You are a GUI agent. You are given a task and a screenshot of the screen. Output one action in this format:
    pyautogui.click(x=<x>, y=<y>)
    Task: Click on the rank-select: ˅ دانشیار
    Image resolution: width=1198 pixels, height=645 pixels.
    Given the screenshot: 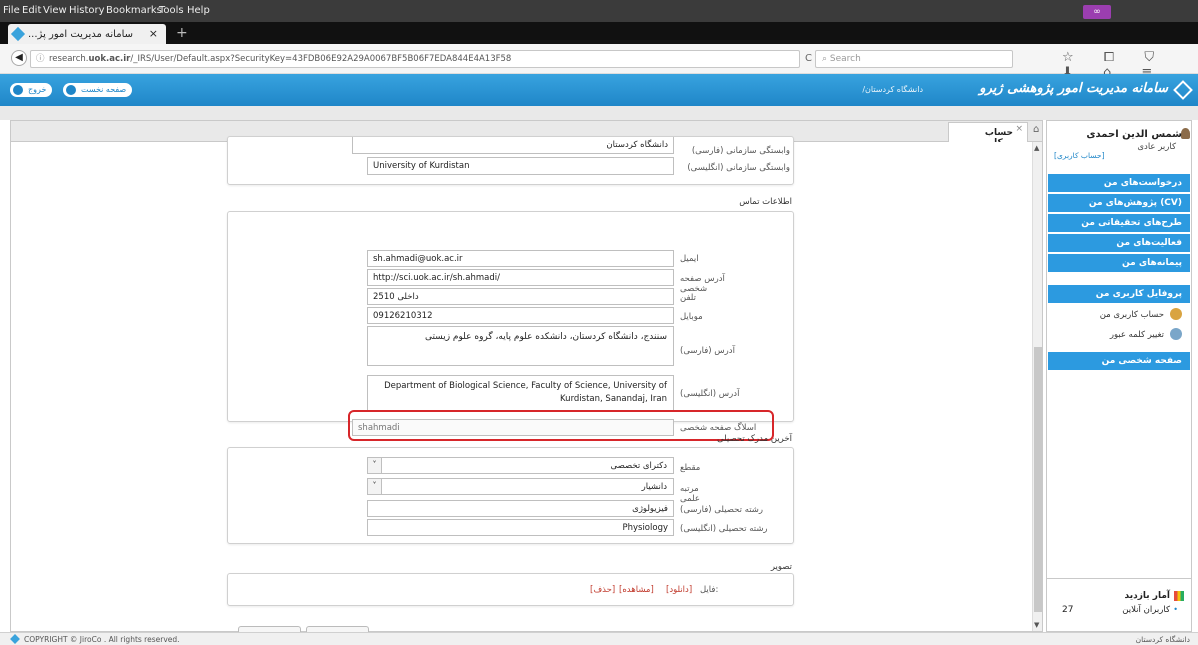 What is the action you would take?
    pyautogui.click(x=520, y=486)
    